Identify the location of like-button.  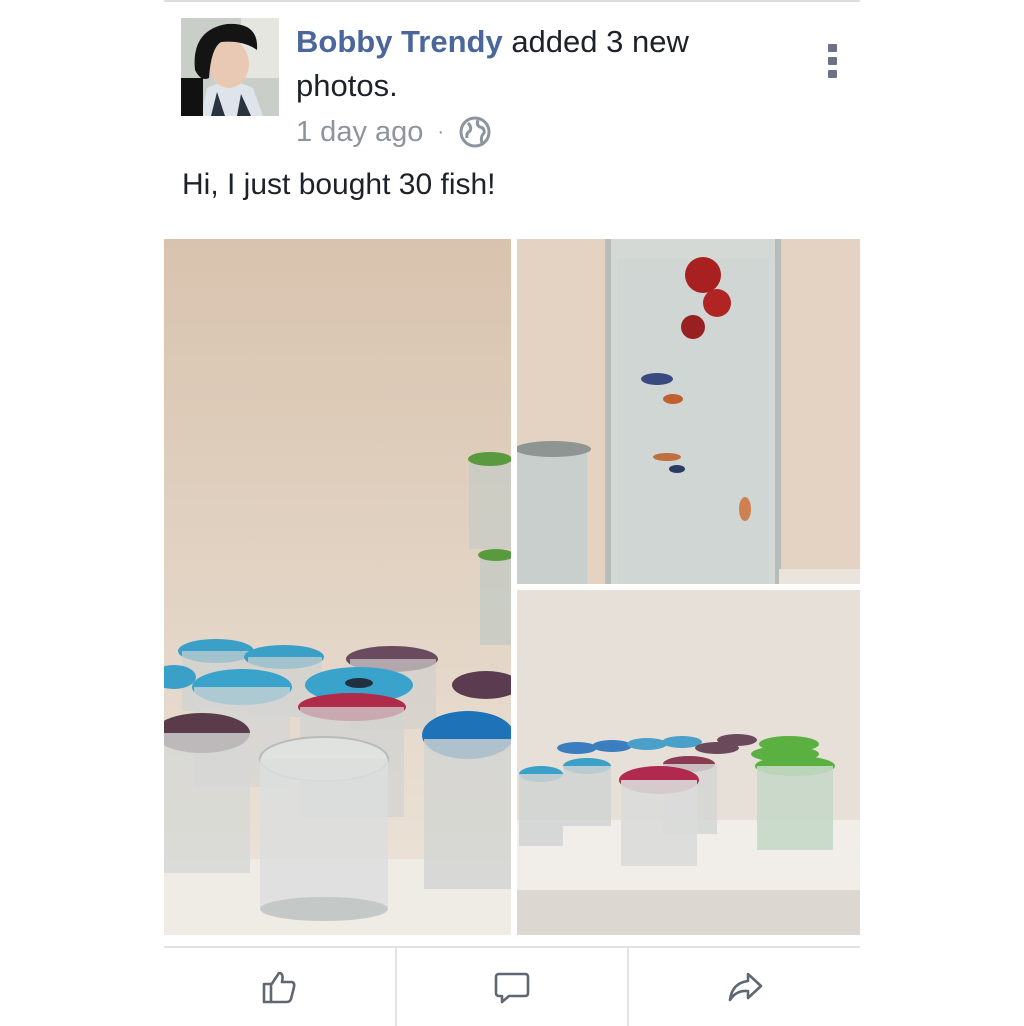
(280, 987).